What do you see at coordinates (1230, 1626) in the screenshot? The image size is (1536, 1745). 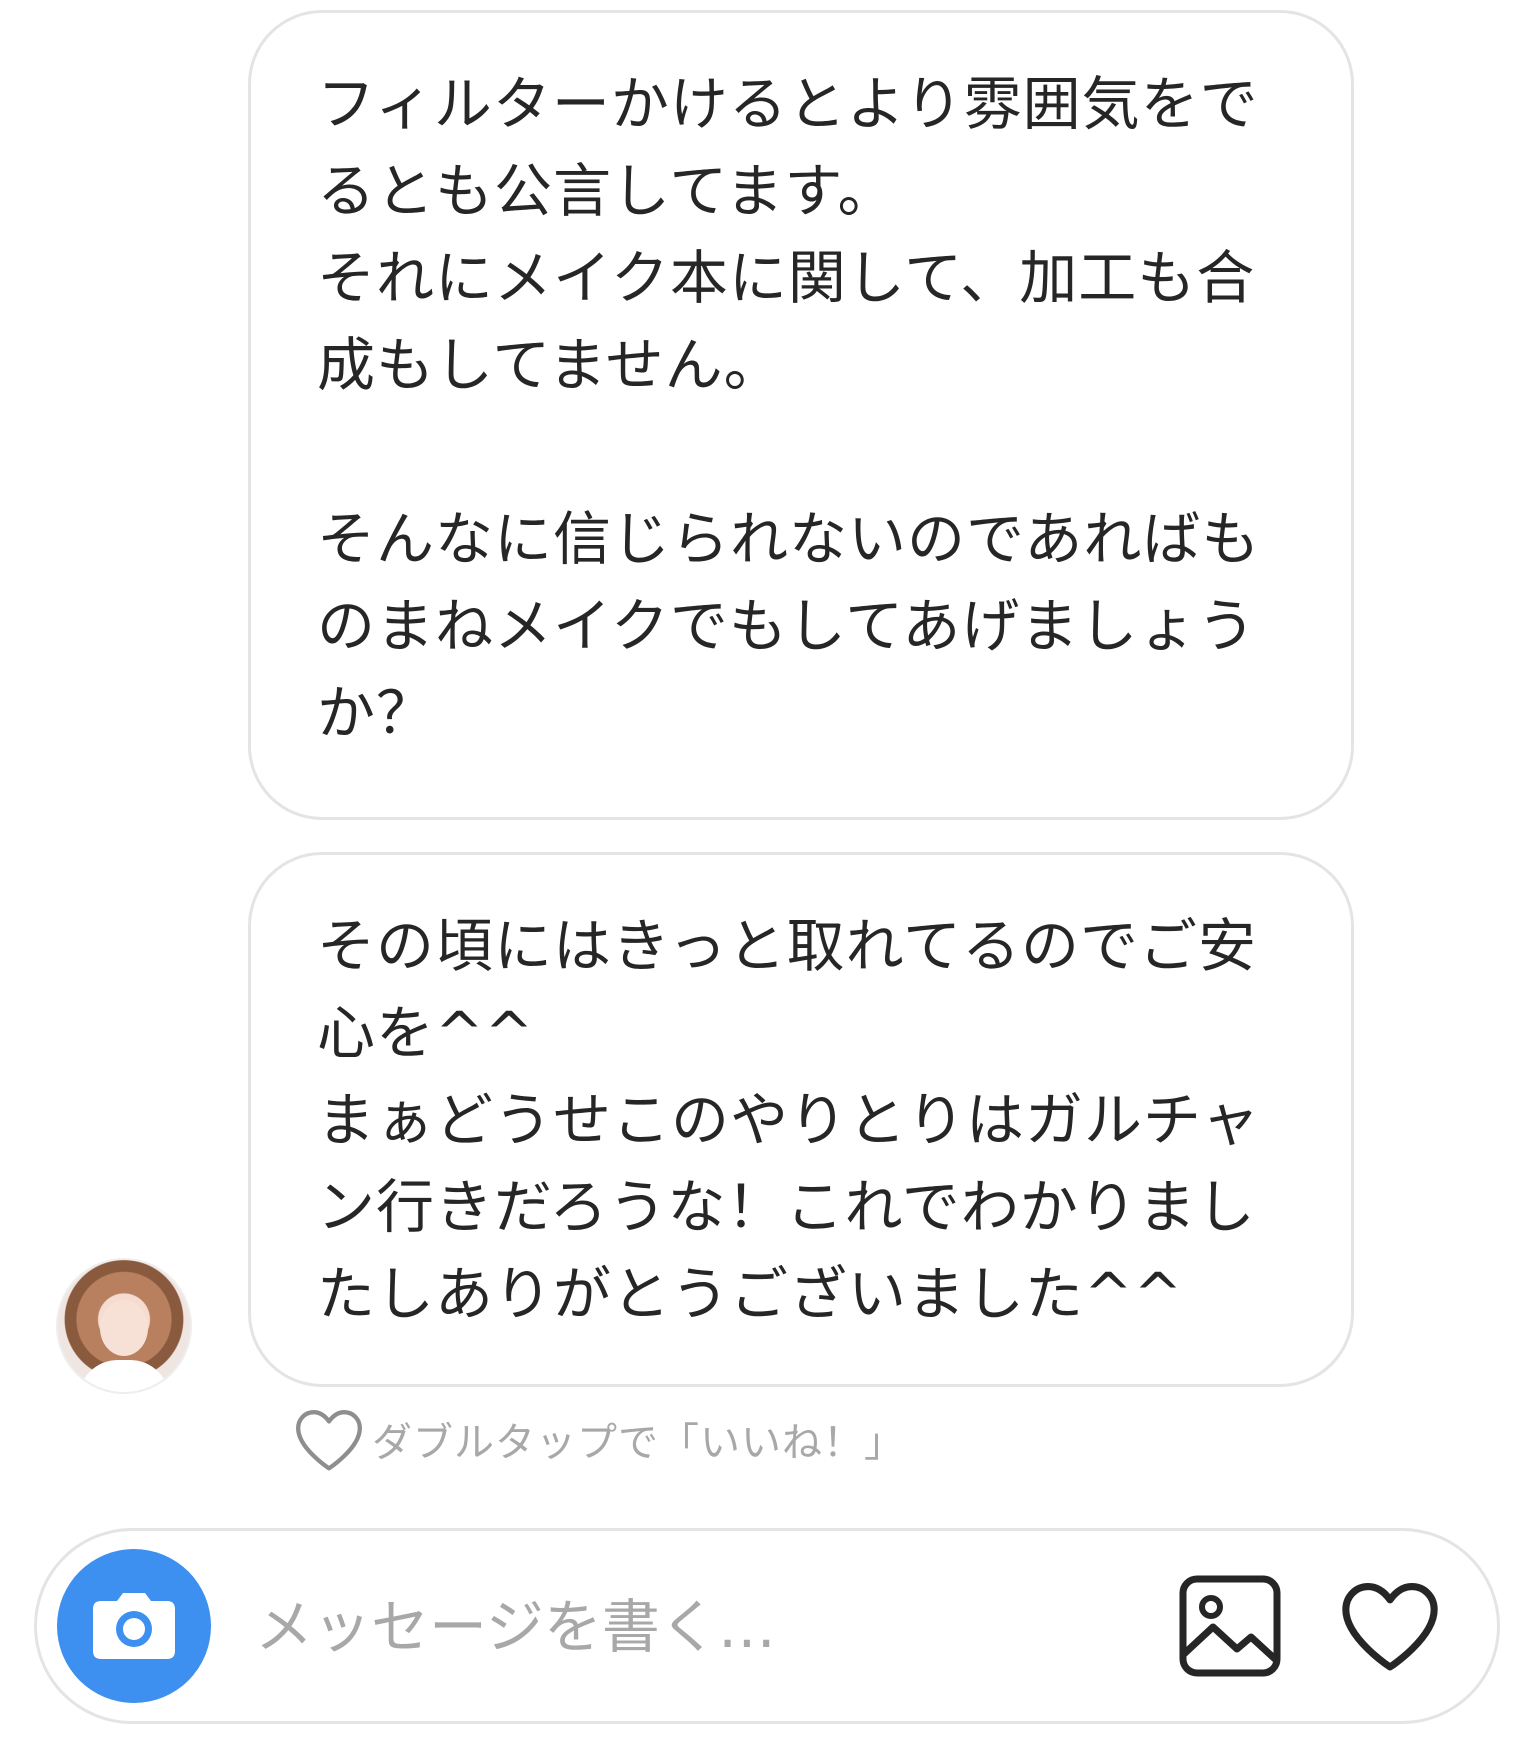 I see `image-icon` at bounding box center [1230, 1626].